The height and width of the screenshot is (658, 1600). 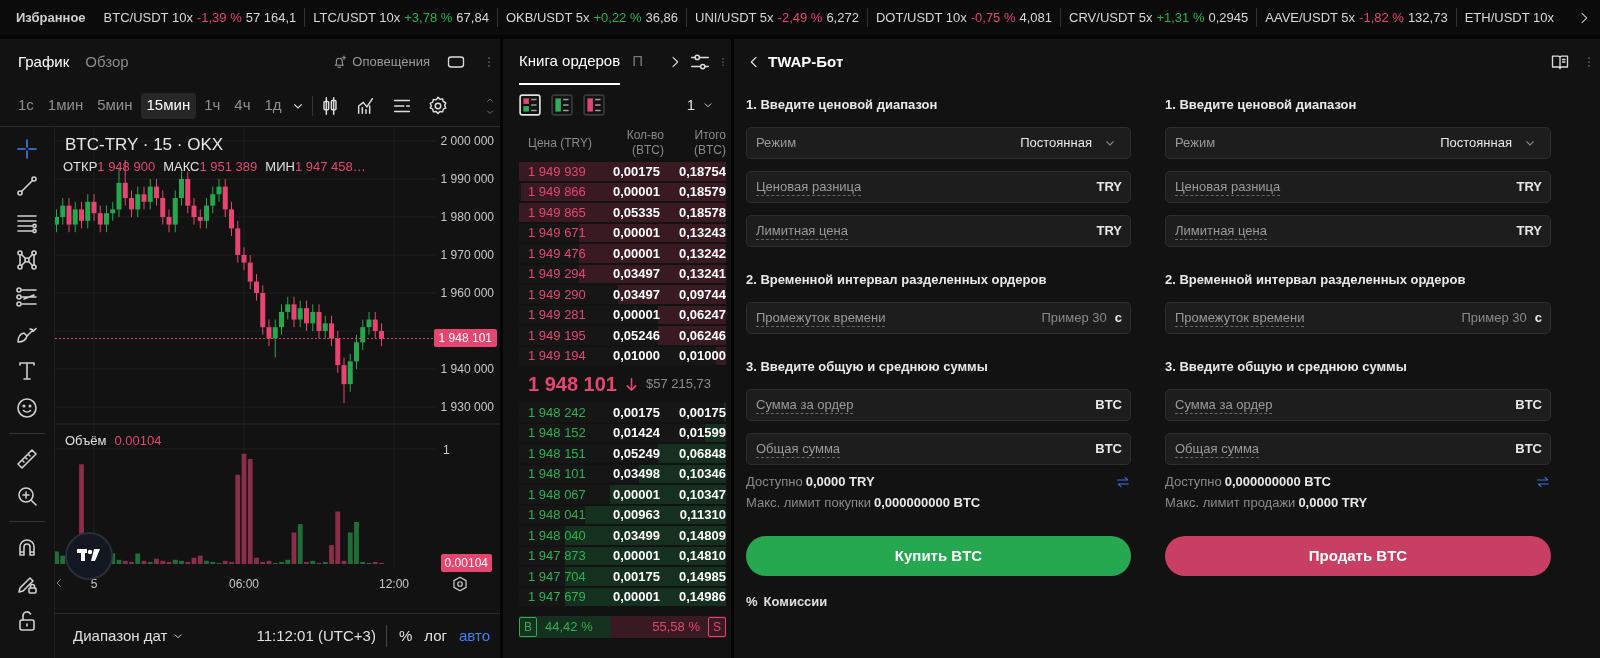 I want to click on price-cell-text: 1 949 865, so click(x=557, y=212).